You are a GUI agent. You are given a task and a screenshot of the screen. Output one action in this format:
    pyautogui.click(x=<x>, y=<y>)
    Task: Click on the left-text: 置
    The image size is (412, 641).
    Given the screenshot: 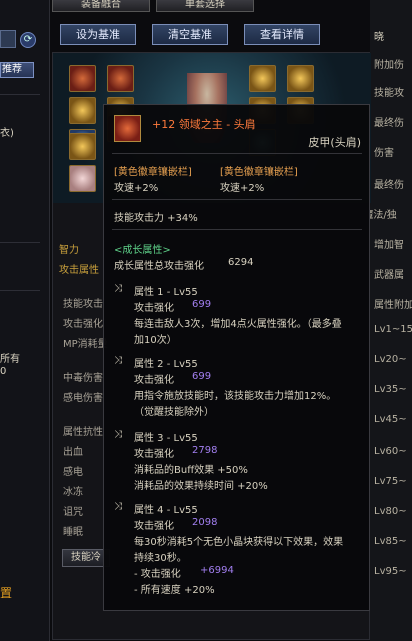 What is the action you would take?
    pyautogui.click(x=6, y=593)
    